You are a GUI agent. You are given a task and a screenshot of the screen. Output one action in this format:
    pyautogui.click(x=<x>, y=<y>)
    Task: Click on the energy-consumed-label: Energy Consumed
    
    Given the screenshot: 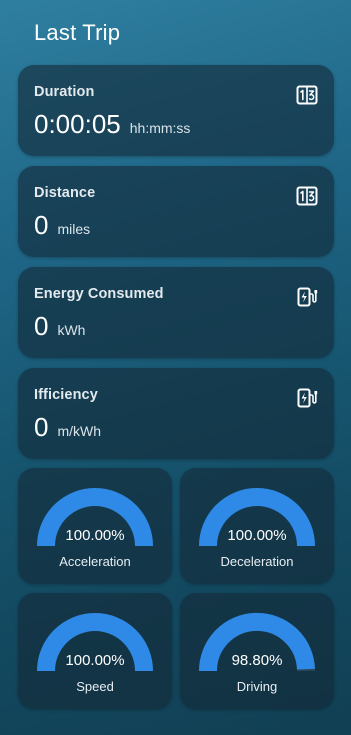 What is the action you would take?
    pyautogui.click(x=99, y=294)
    